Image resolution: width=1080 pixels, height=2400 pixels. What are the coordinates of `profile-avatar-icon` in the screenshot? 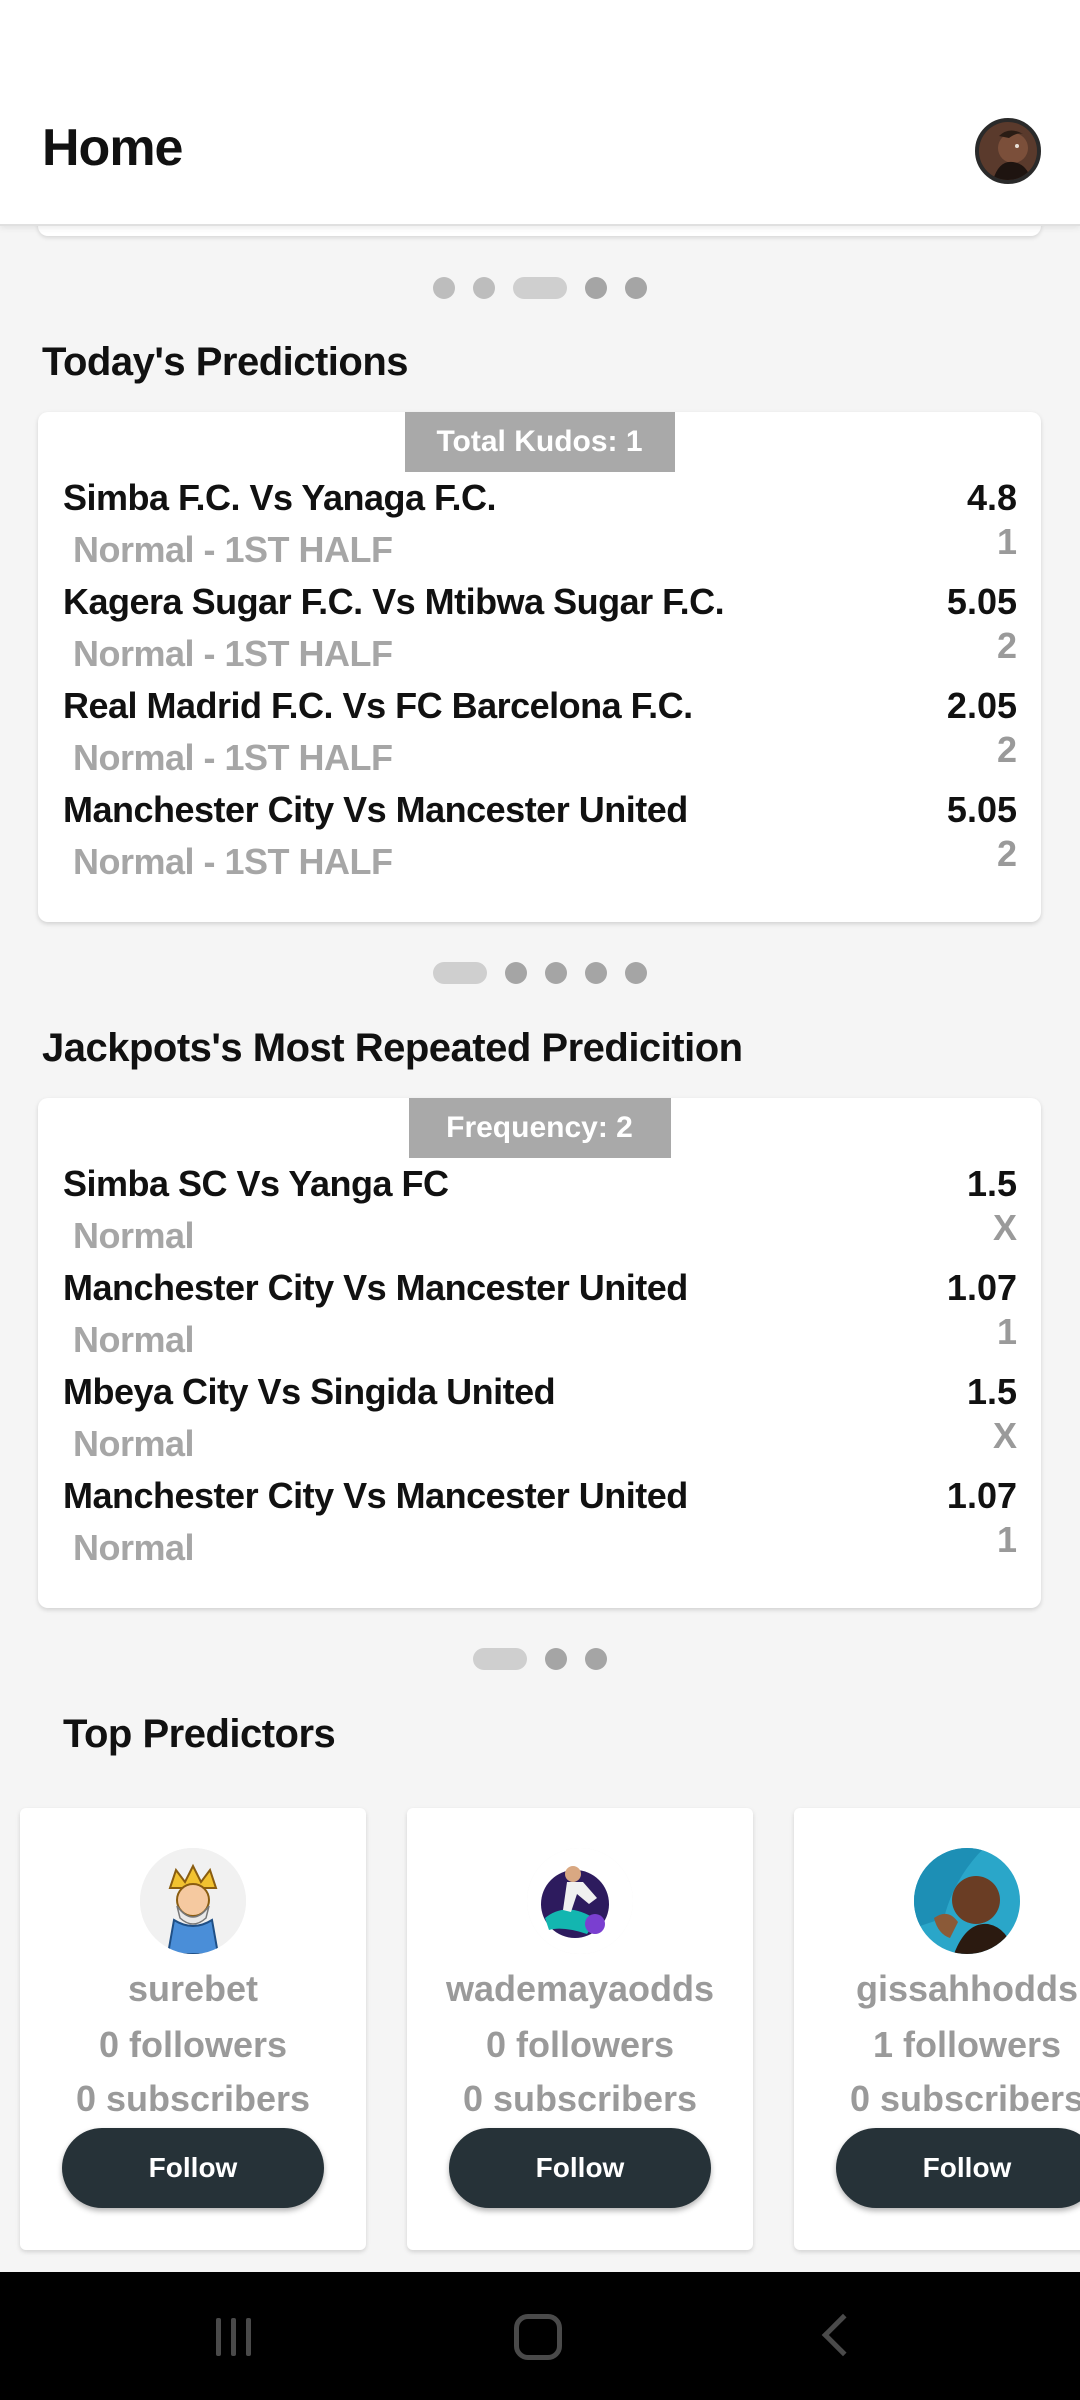 It's located at (1008, 151).